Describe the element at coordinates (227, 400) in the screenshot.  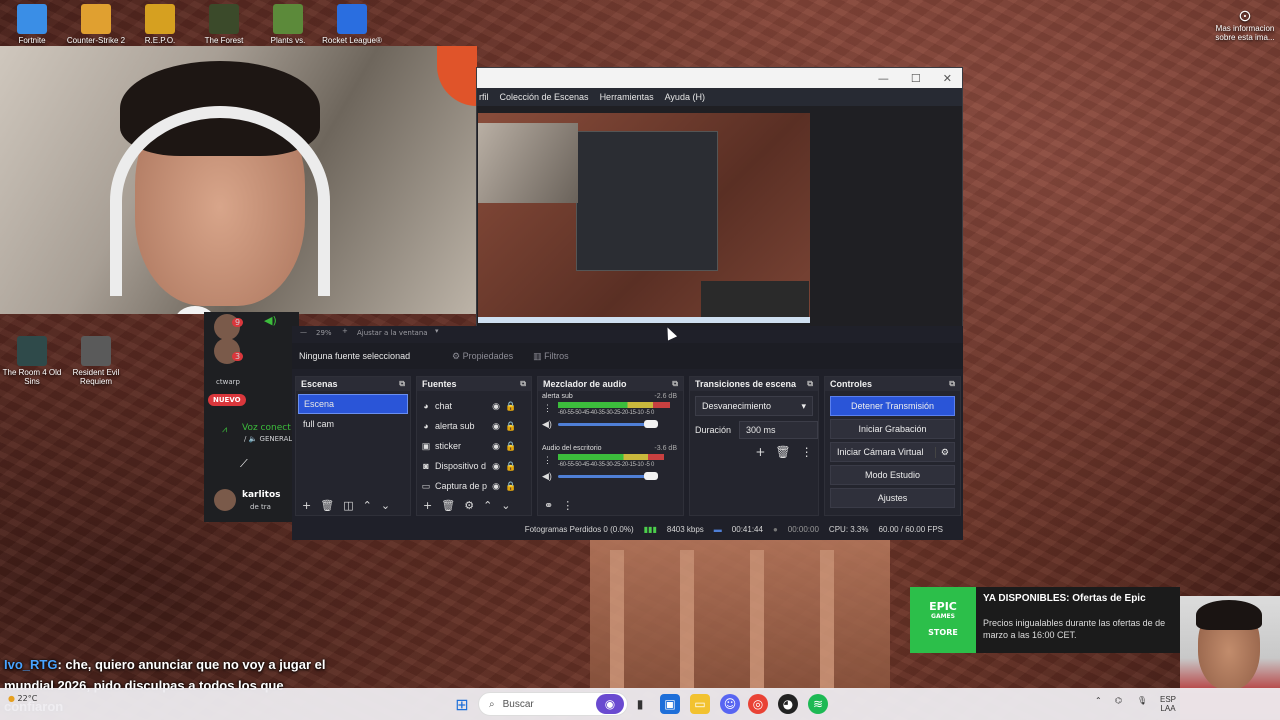
I see `new-badge: NUEVO` at that location.